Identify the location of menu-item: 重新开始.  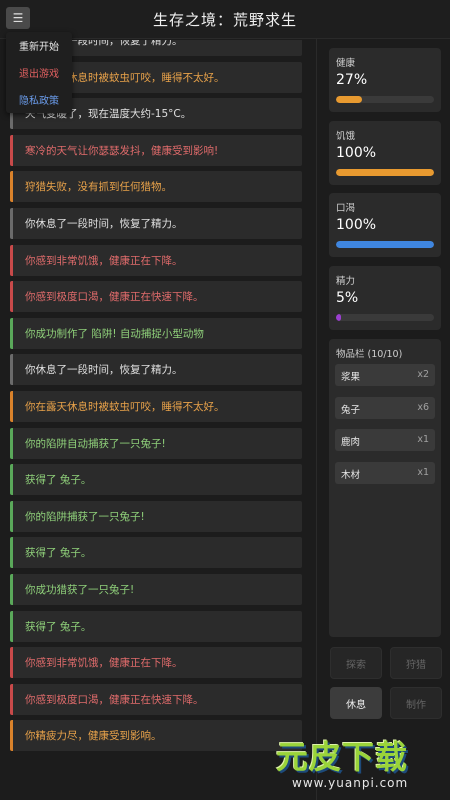
(39, 45).